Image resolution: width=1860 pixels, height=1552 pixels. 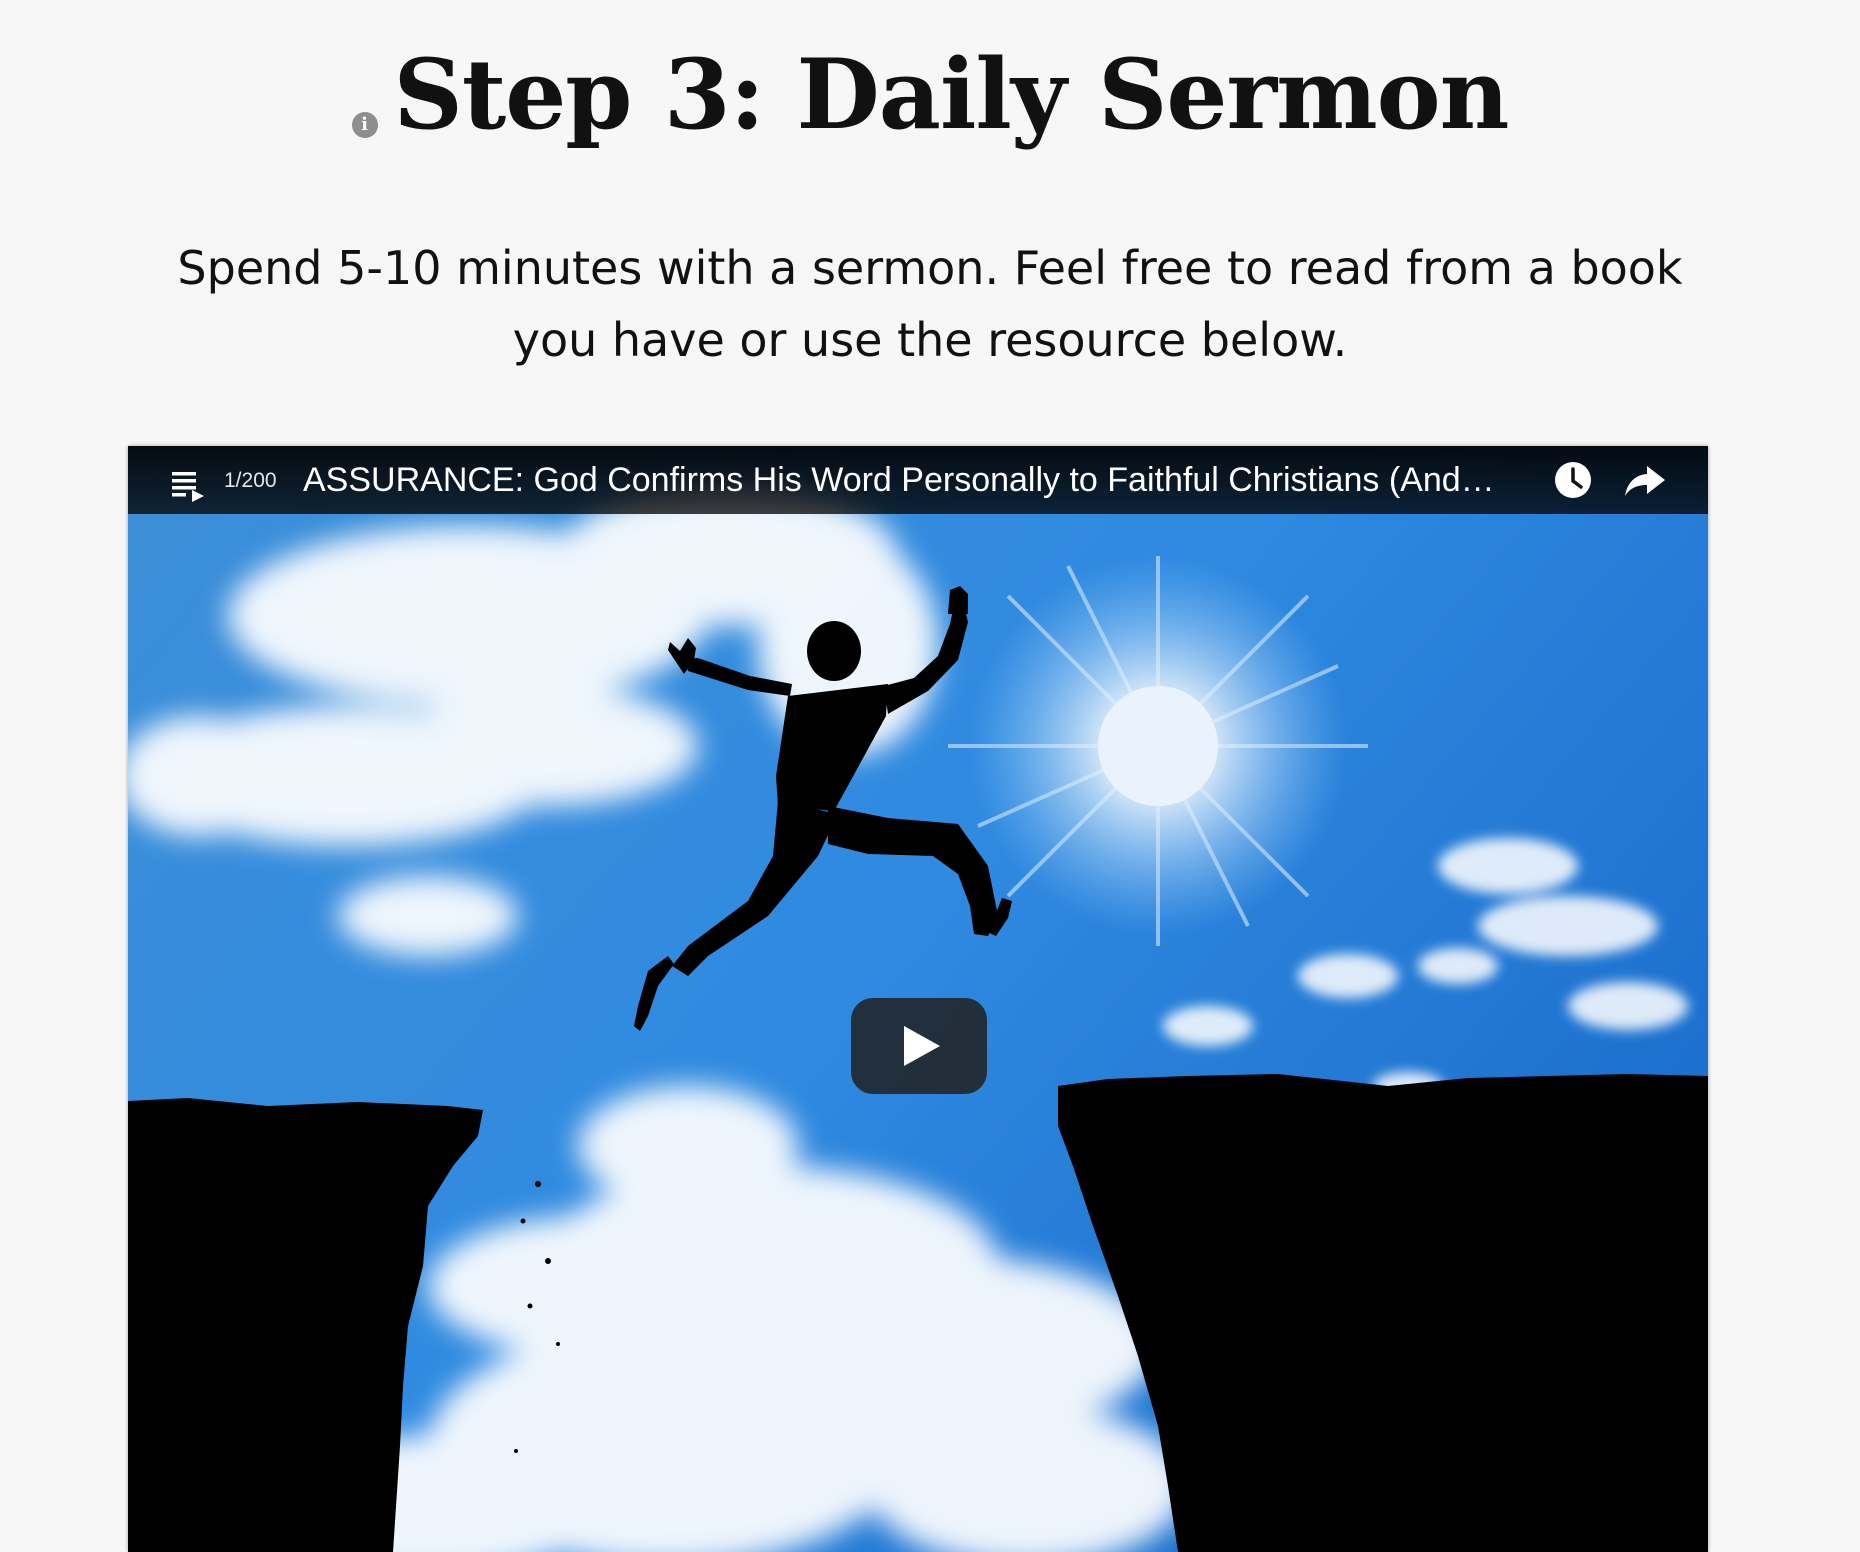 I want to click on info-icon: i, so click(x=364, y=125).